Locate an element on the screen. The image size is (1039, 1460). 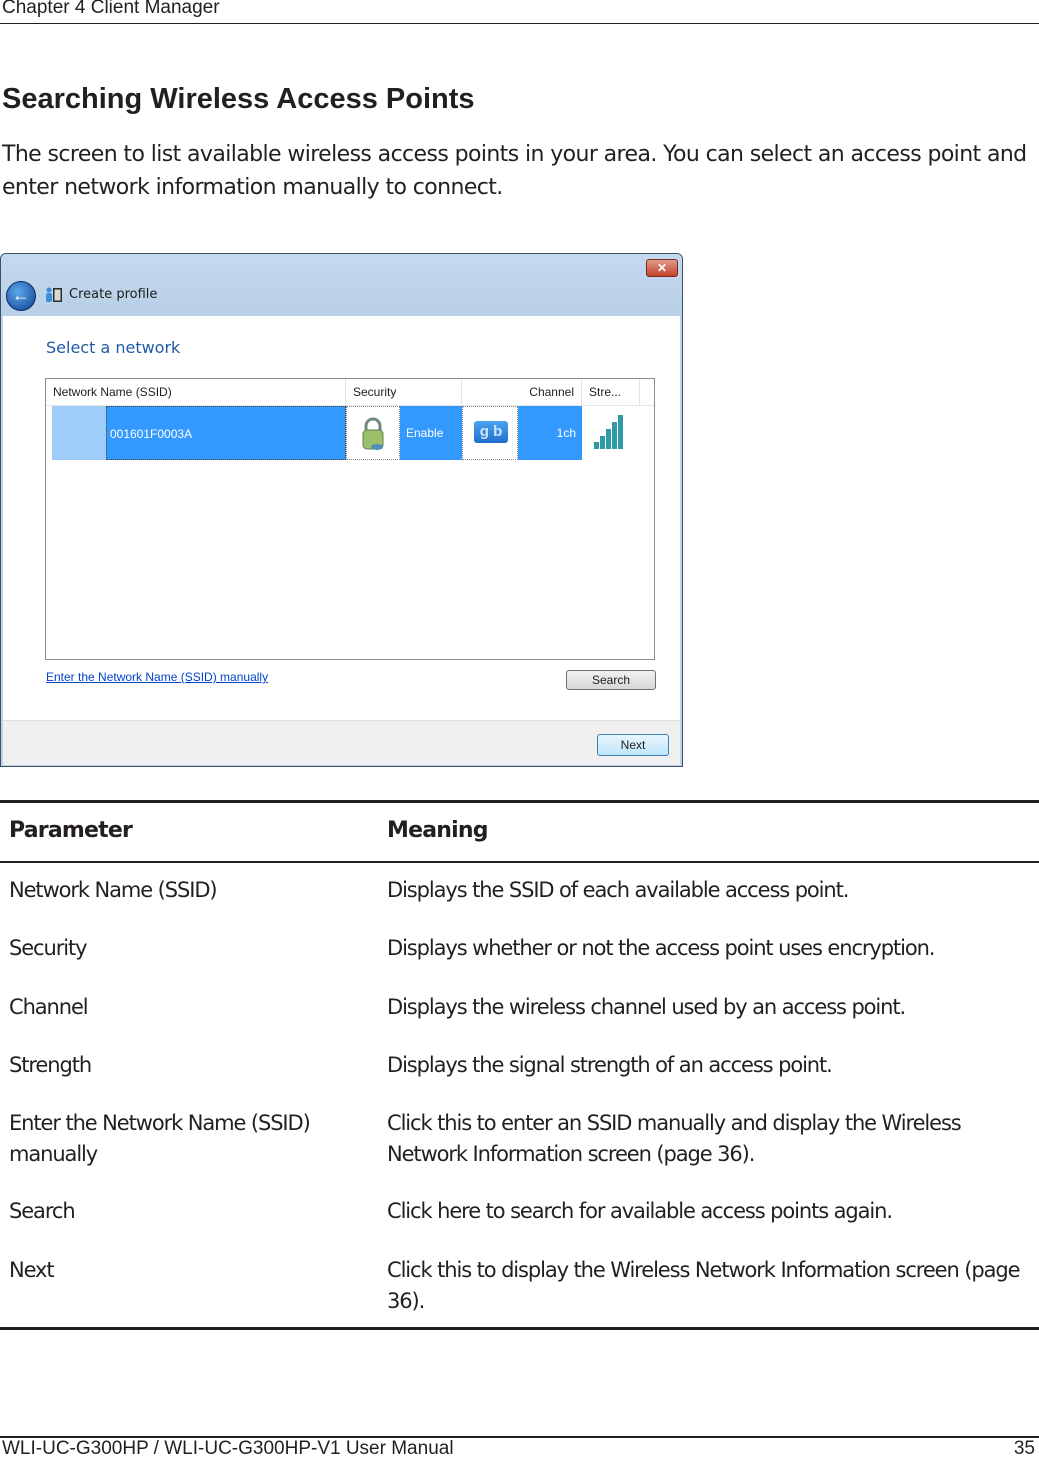
close-icon: ✕ is located at coordinates (662, 268).